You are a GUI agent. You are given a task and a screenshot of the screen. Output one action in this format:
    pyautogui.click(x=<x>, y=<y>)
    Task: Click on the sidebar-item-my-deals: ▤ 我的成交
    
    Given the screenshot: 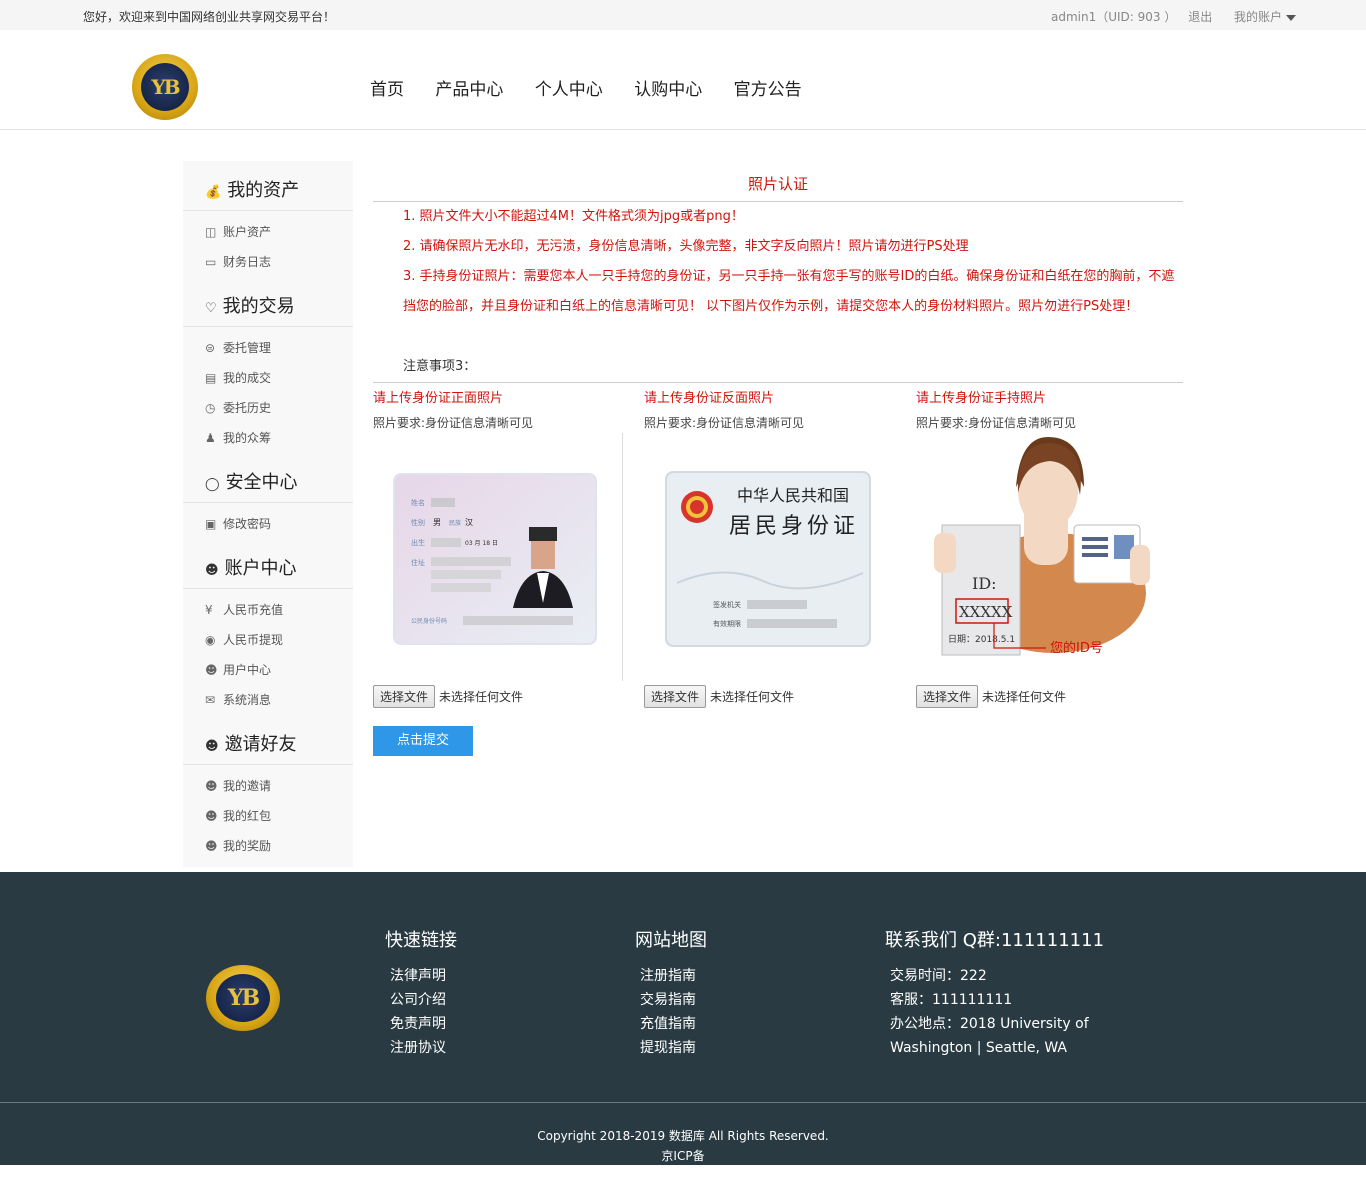 What is the action you would take?
    pyautogui.click(x=268, y=378)
    